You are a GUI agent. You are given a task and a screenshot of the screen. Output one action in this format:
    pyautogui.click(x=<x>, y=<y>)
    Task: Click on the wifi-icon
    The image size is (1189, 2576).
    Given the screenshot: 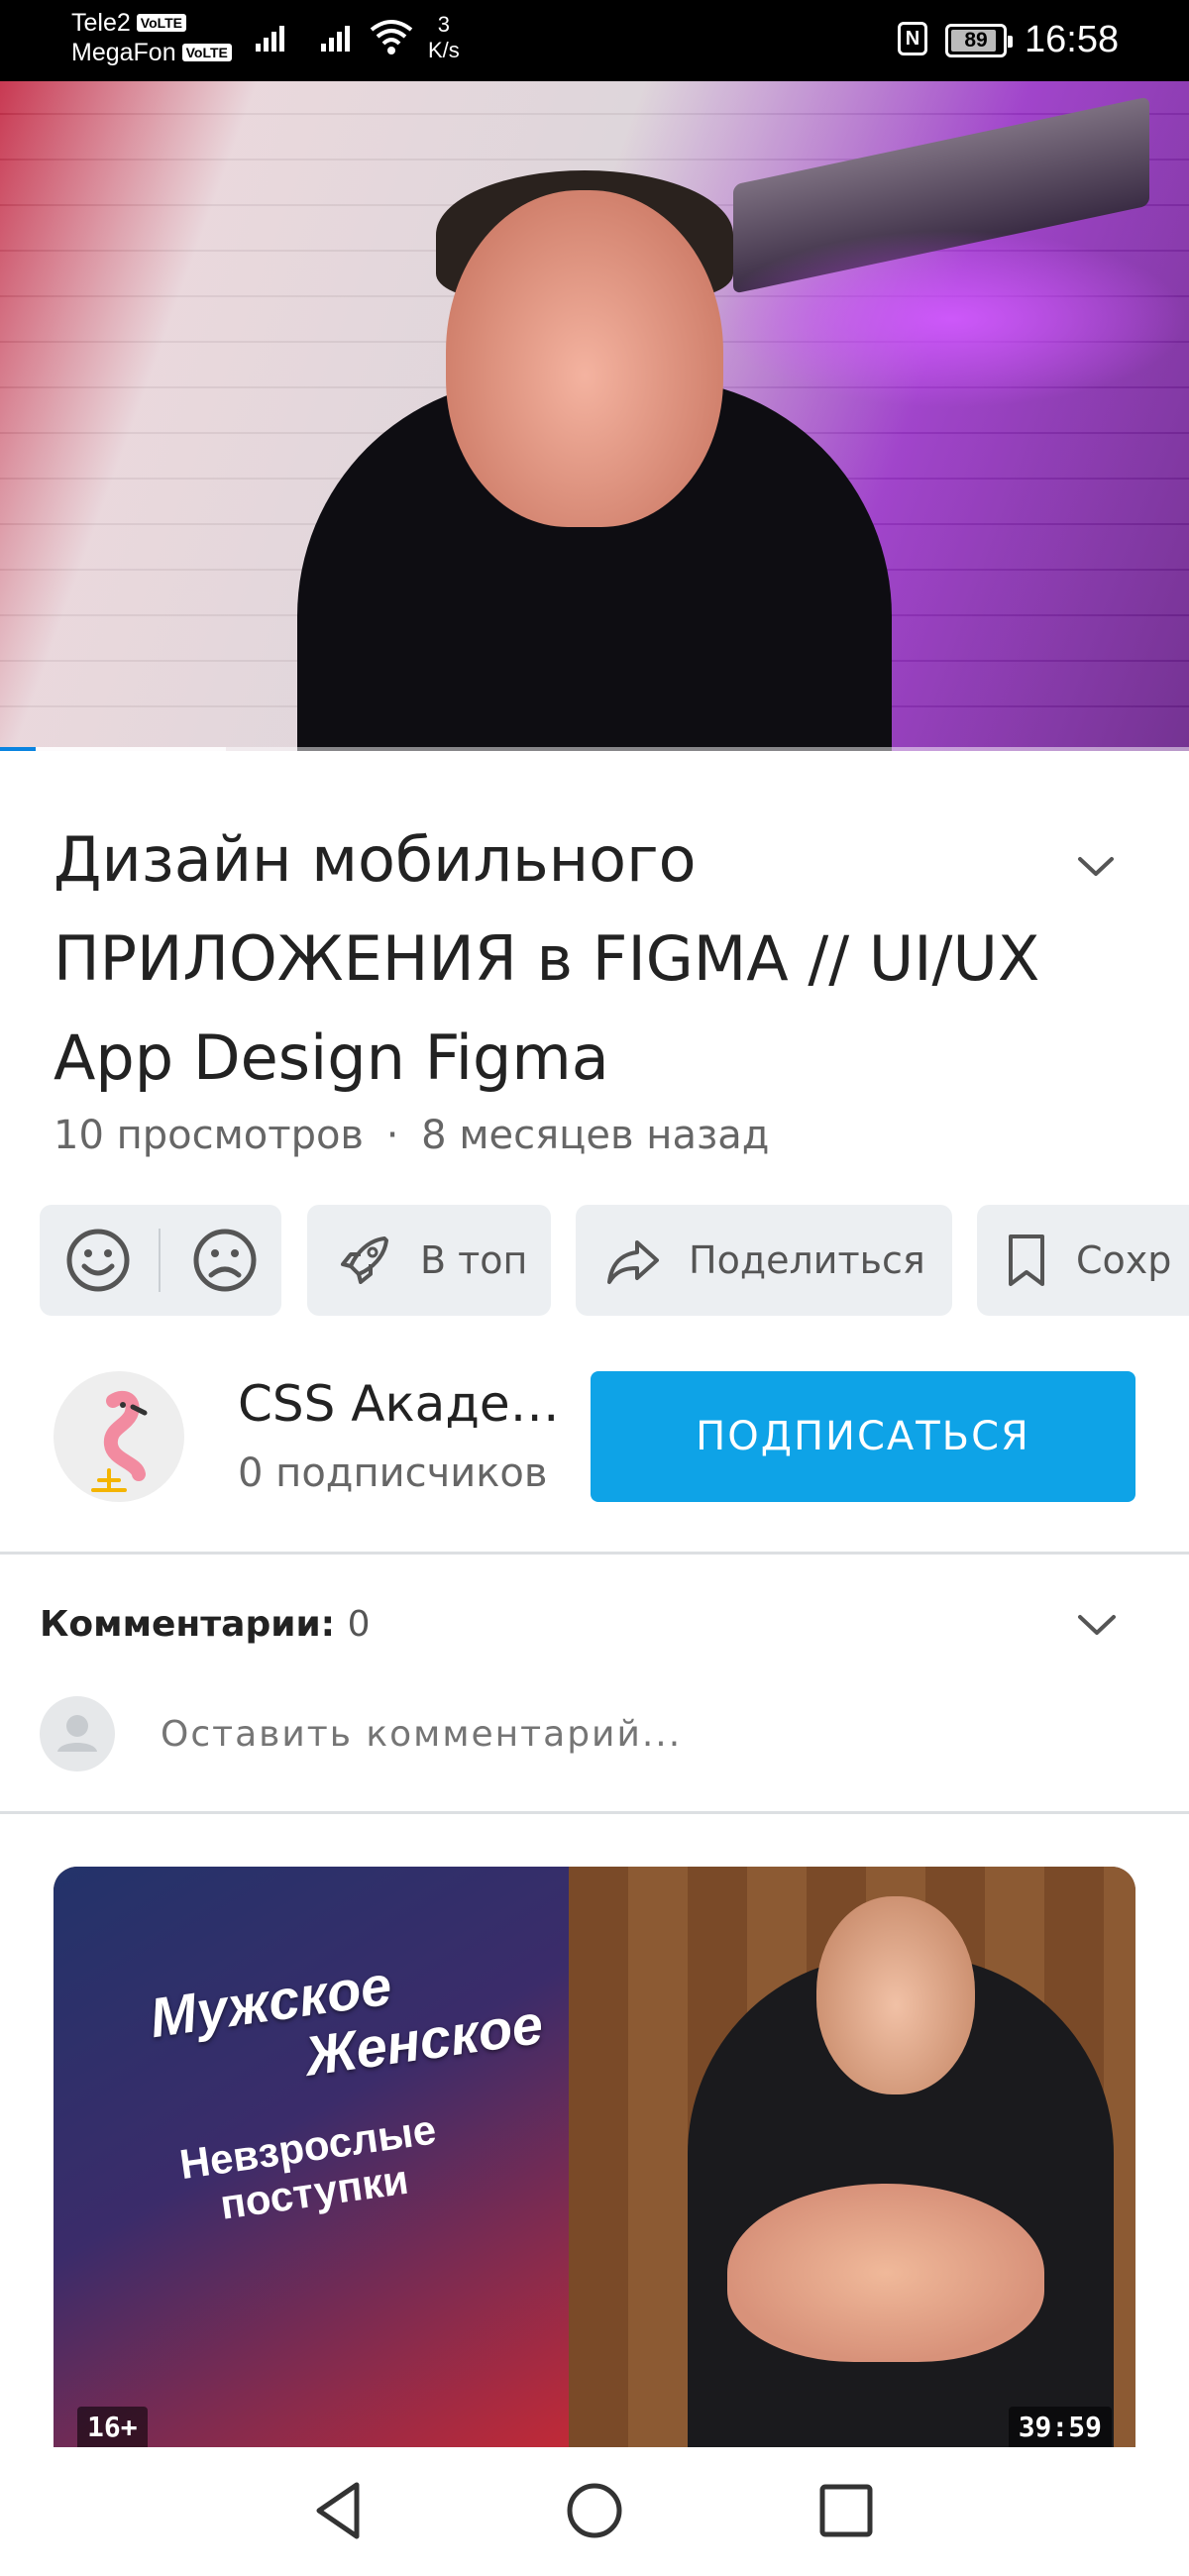 What is the action you would take?
    pyautogui.click(x=391, y=37)
    